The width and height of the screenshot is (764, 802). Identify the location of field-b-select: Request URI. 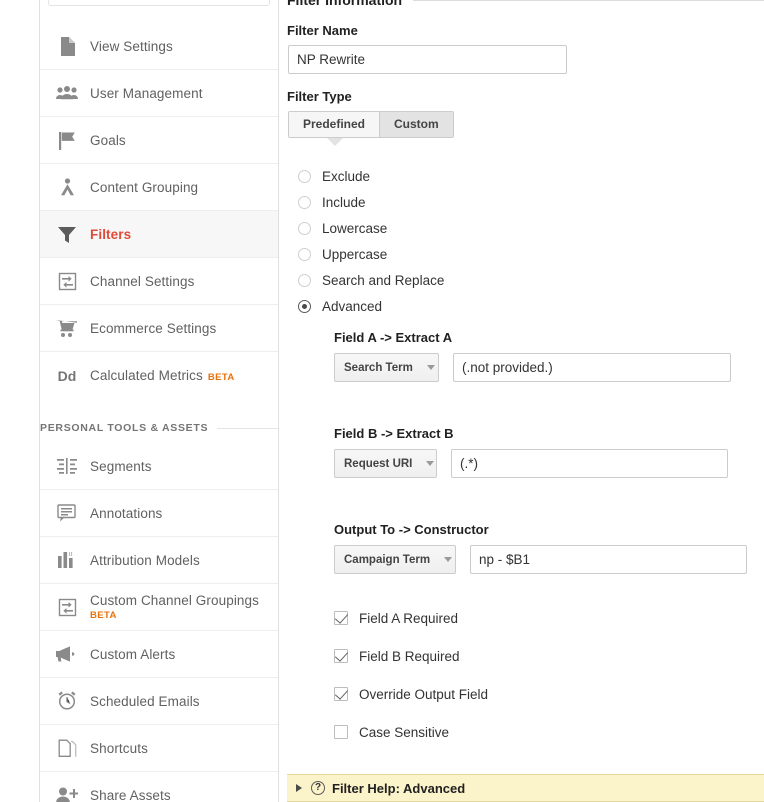
(385, 463).